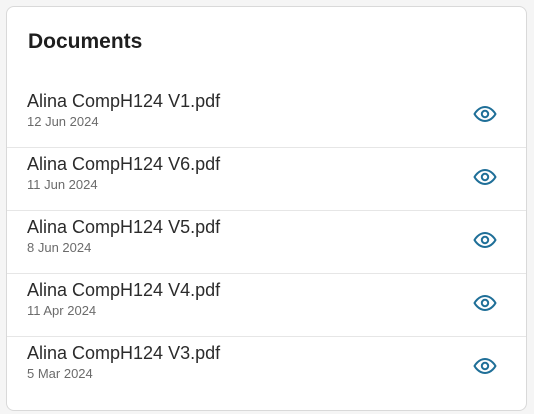 The height and width of the screenshot is (414, 534). I want to click on document-date: 11 Apr 2024, so click(62, 310).